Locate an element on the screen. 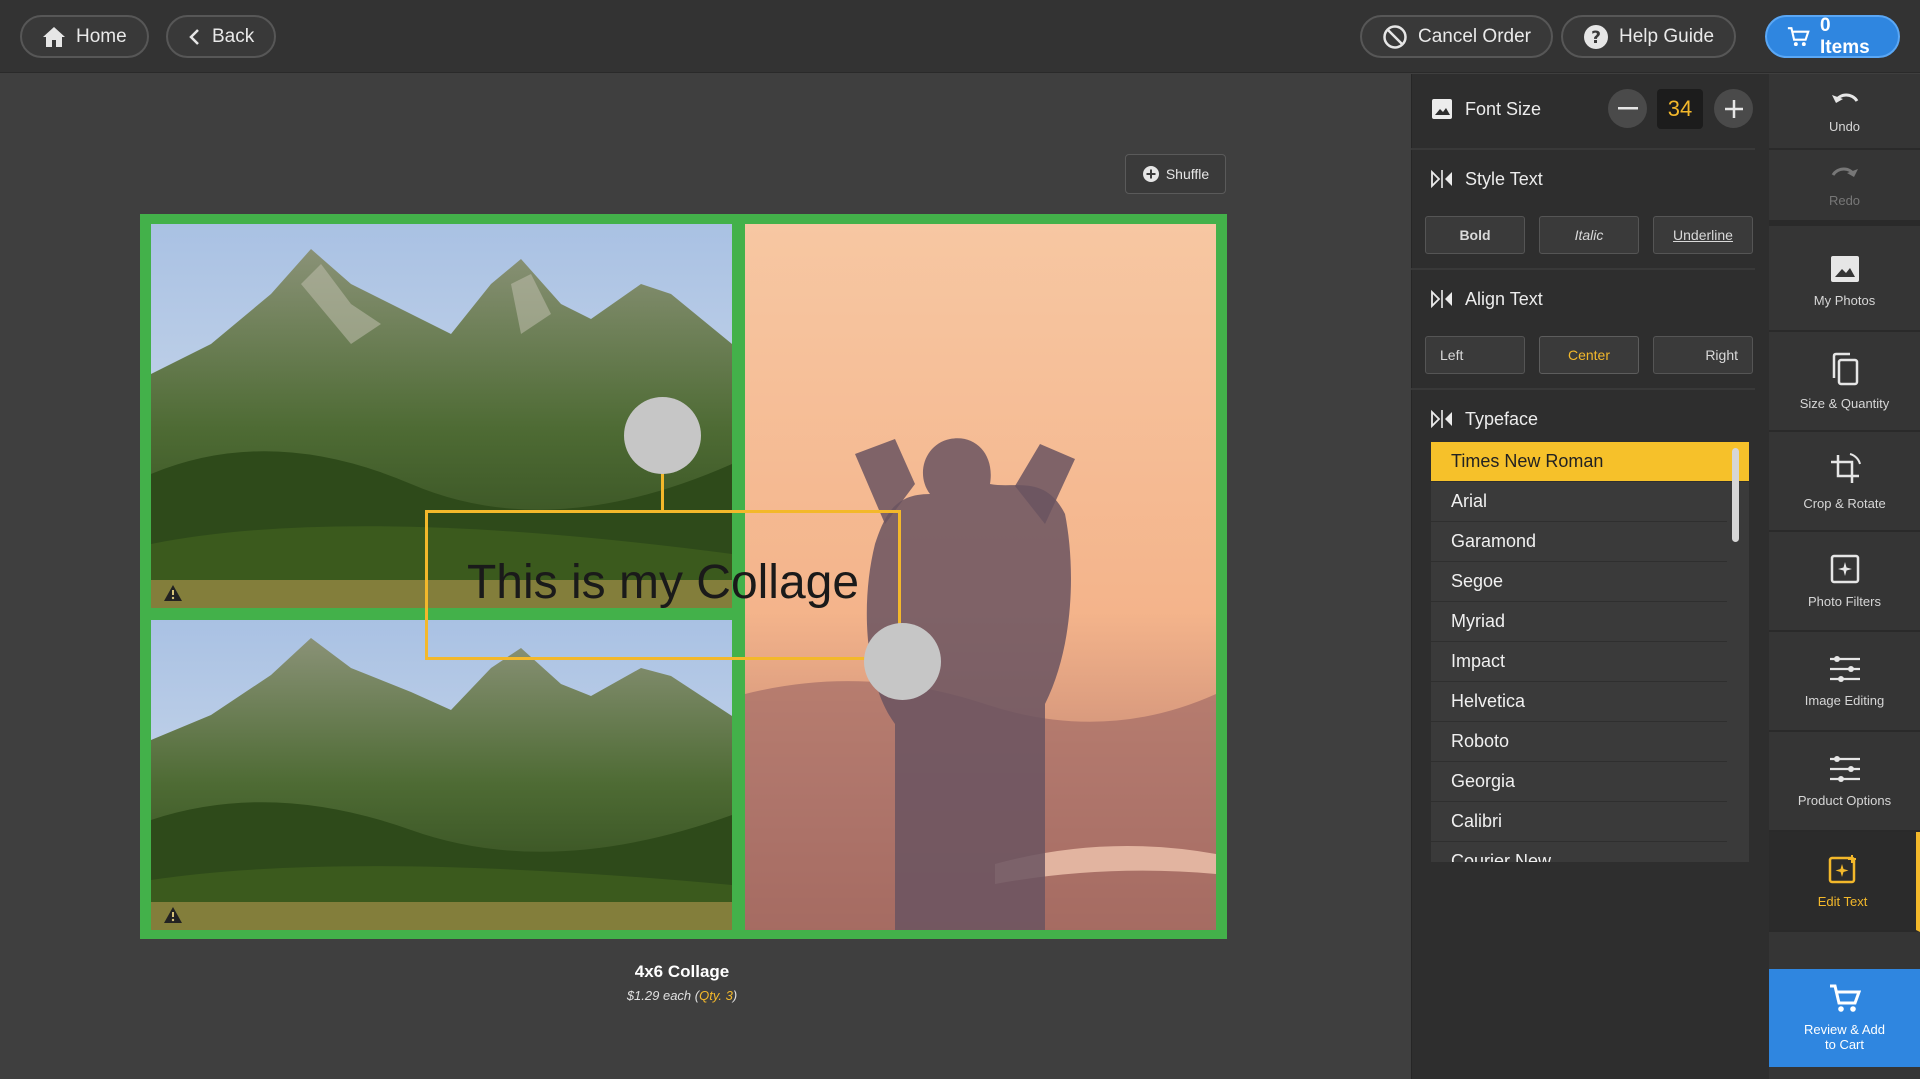  image-editing-label: Image Editing is located at coordinates (1844, 700).